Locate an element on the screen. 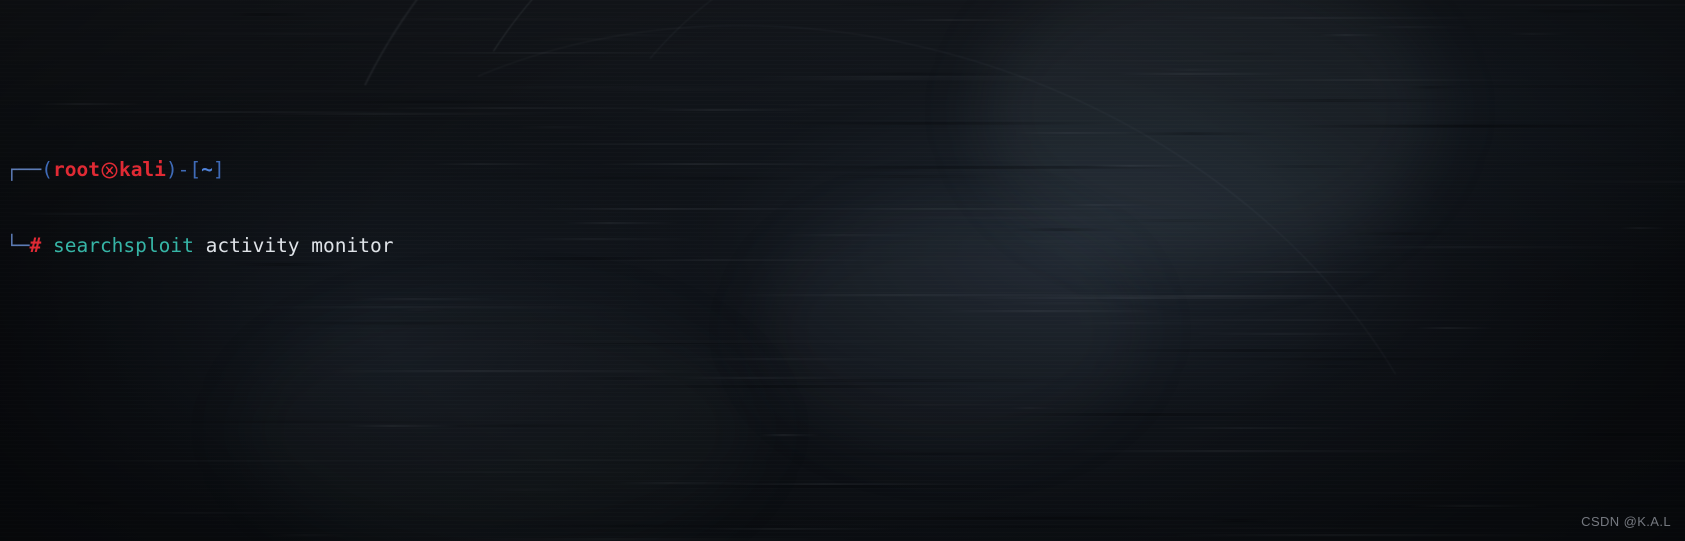 This screenshot has height=541, width=1685. prompt-open-paren: ( is located at coordinates (47, 170).